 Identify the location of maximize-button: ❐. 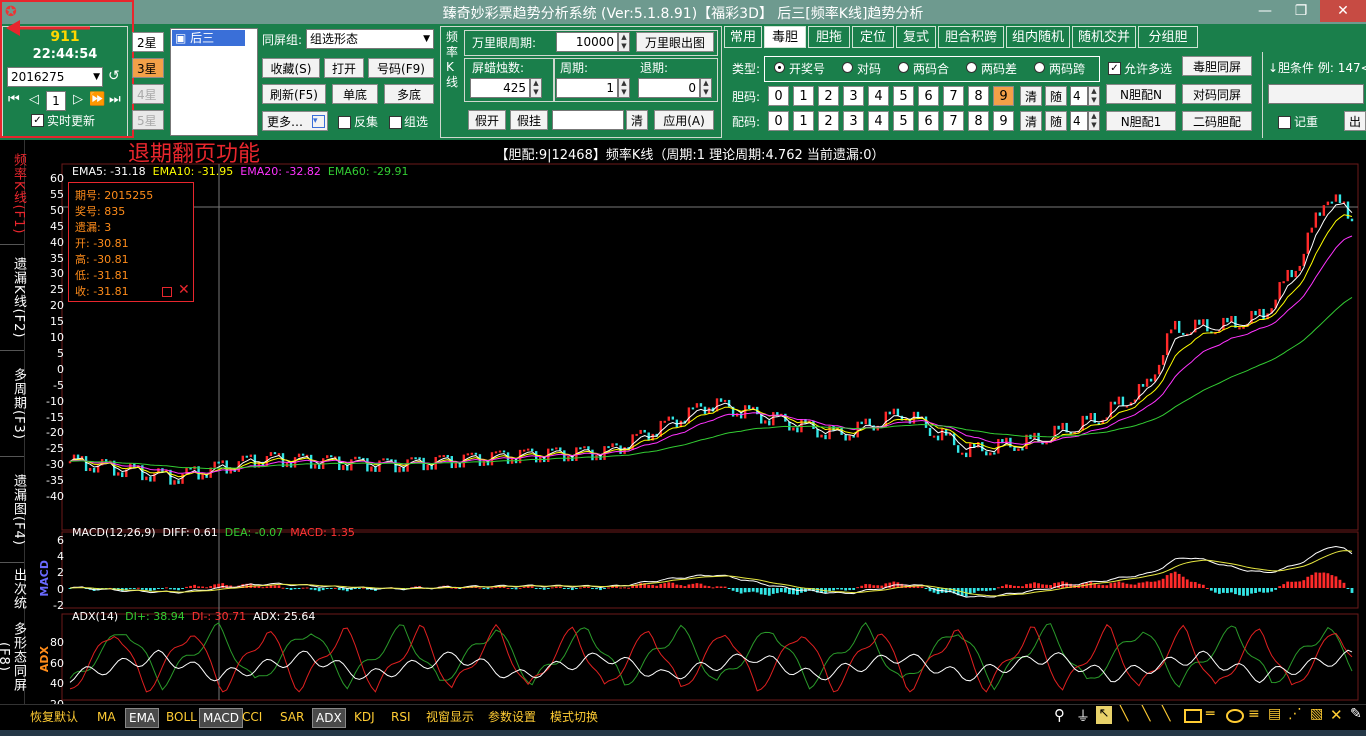
(1301, 11).